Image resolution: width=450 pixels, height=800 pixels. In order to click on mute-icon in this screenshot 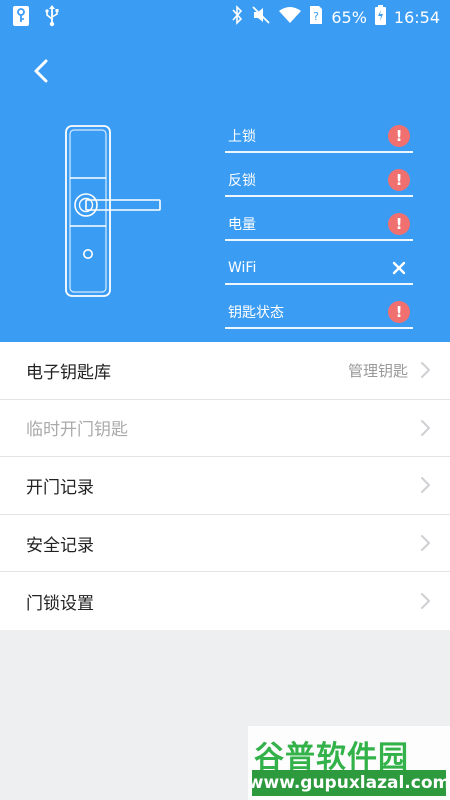, I will do `click(261, 17)`.